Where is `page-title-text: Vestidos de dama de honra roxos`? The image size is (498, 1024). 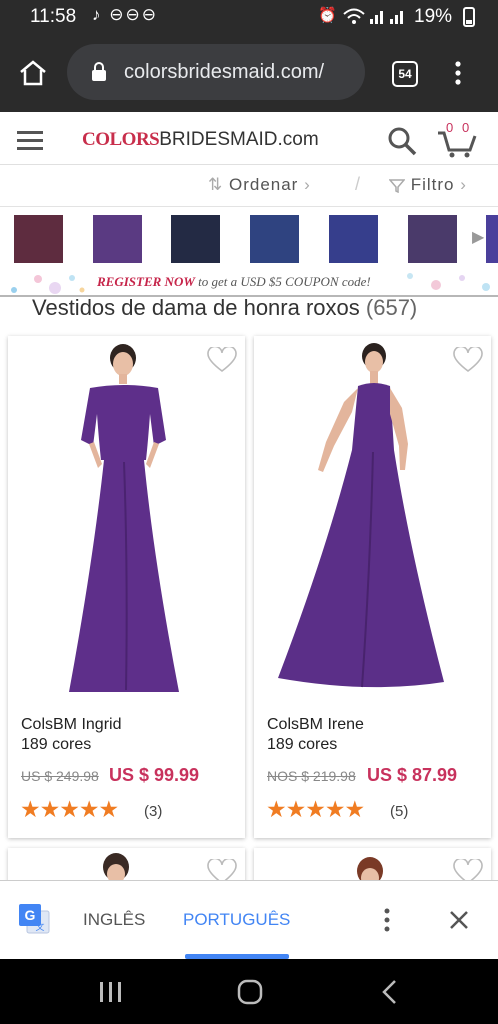 page-title-text: Vestidos de dama de honra roxos is located at coordinates (196, 307).